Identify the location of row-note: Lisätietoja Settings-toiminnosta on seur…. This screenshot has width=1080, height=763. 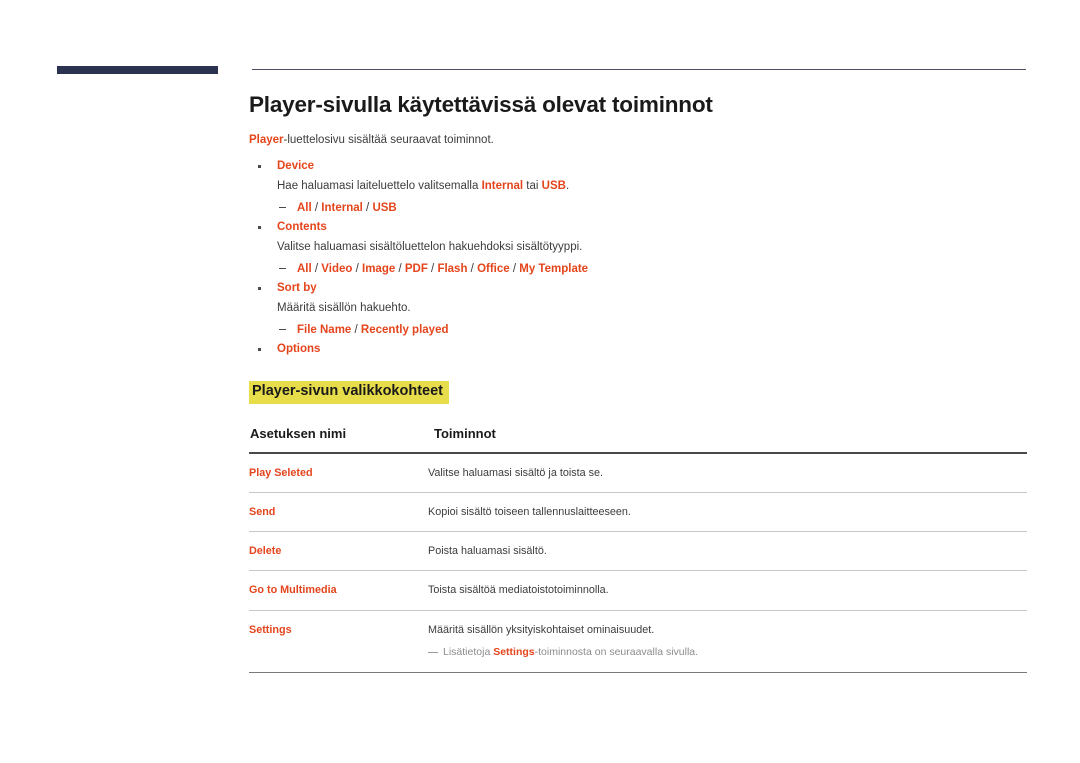
(727, 653).